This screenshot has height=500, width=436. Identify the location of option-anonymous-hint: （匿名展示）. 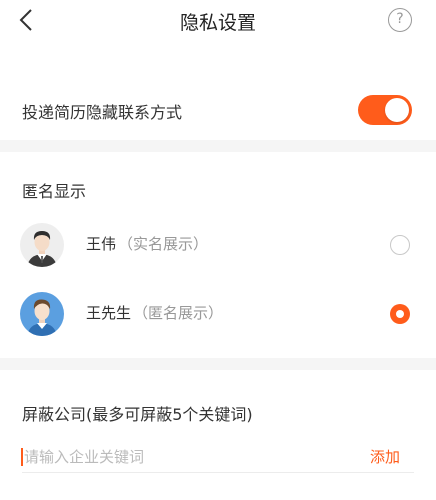
(178, 313).